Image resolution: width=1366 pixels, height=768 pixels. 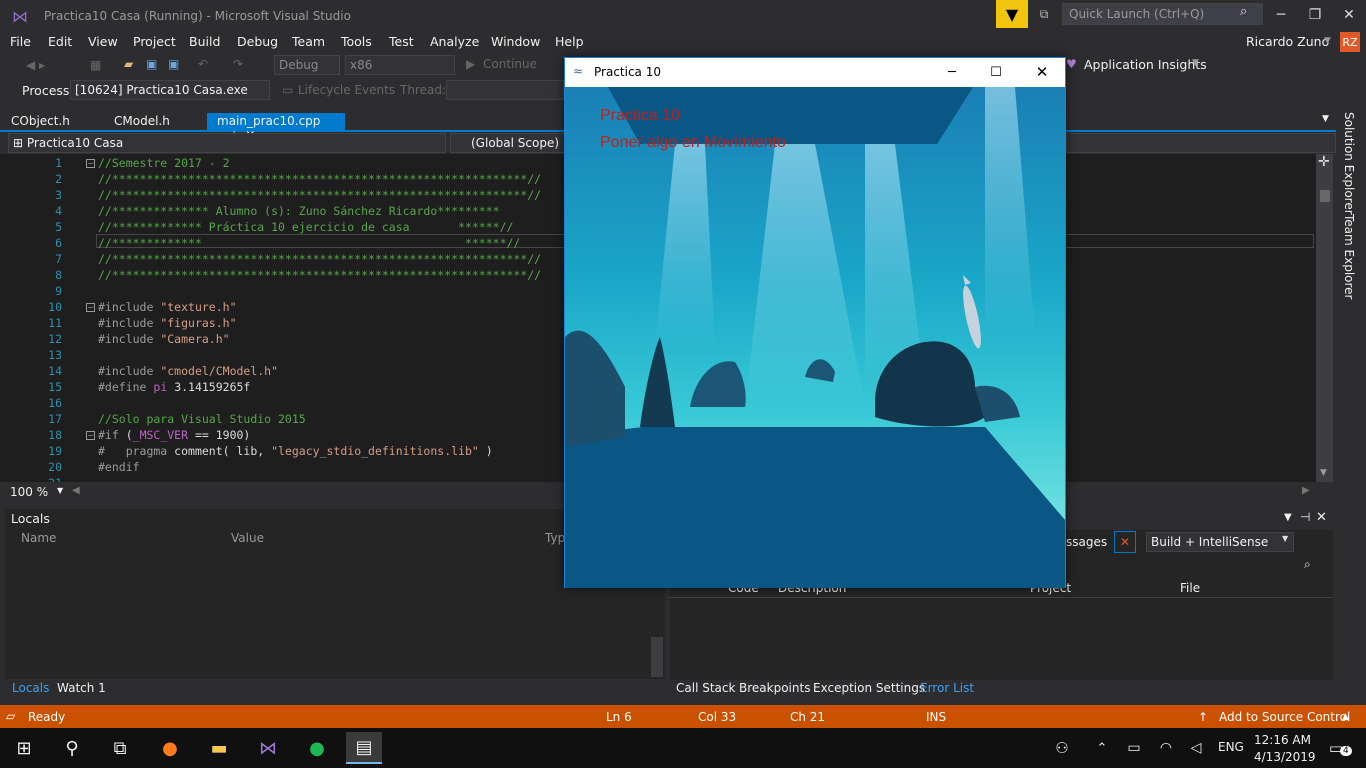 I want to click on configuration-select: Debug, so click(x=307, y=65).